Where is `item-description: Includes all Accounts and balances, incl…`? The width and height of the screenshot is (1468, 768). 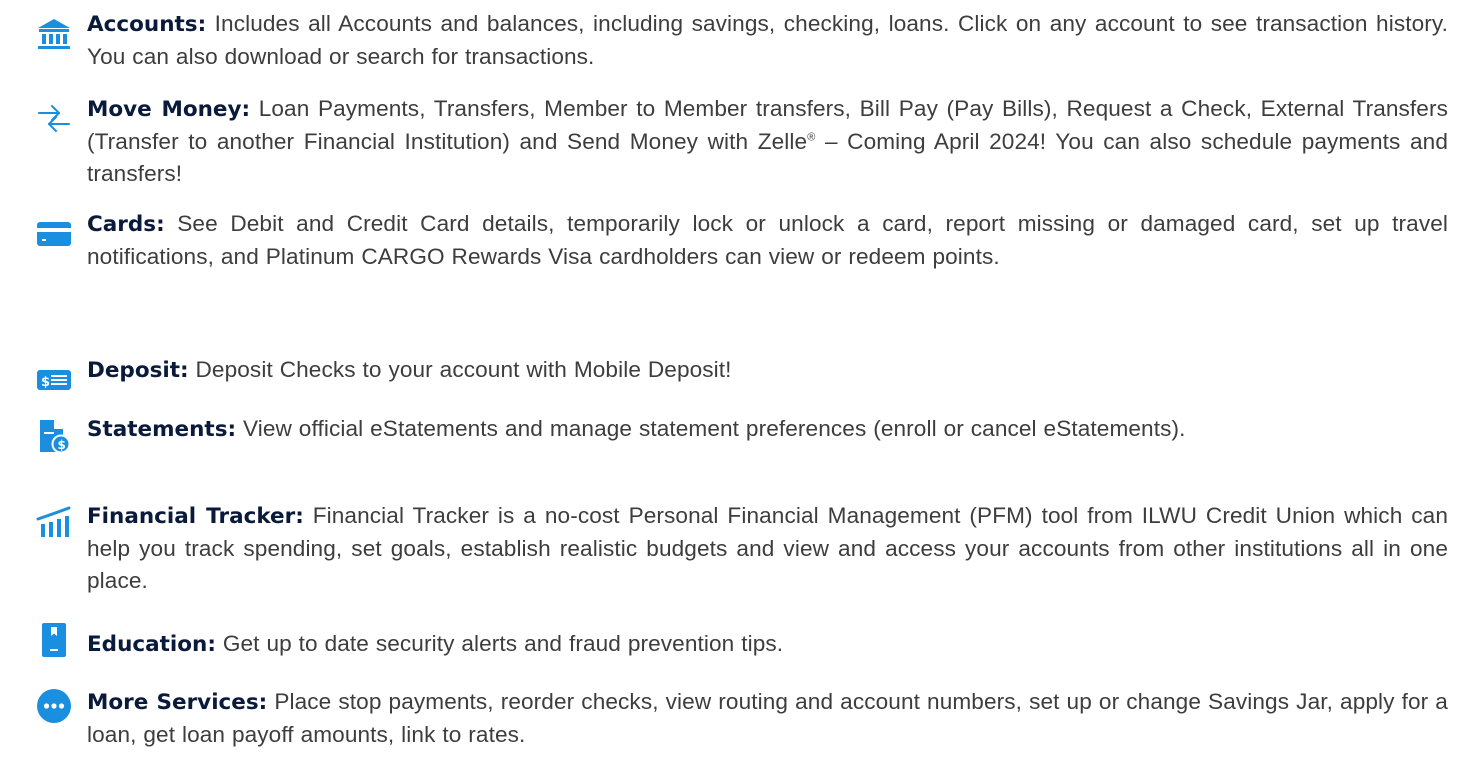 item-description: Includes all Accounts and balances, incl… is located at coordinates (767, 40).